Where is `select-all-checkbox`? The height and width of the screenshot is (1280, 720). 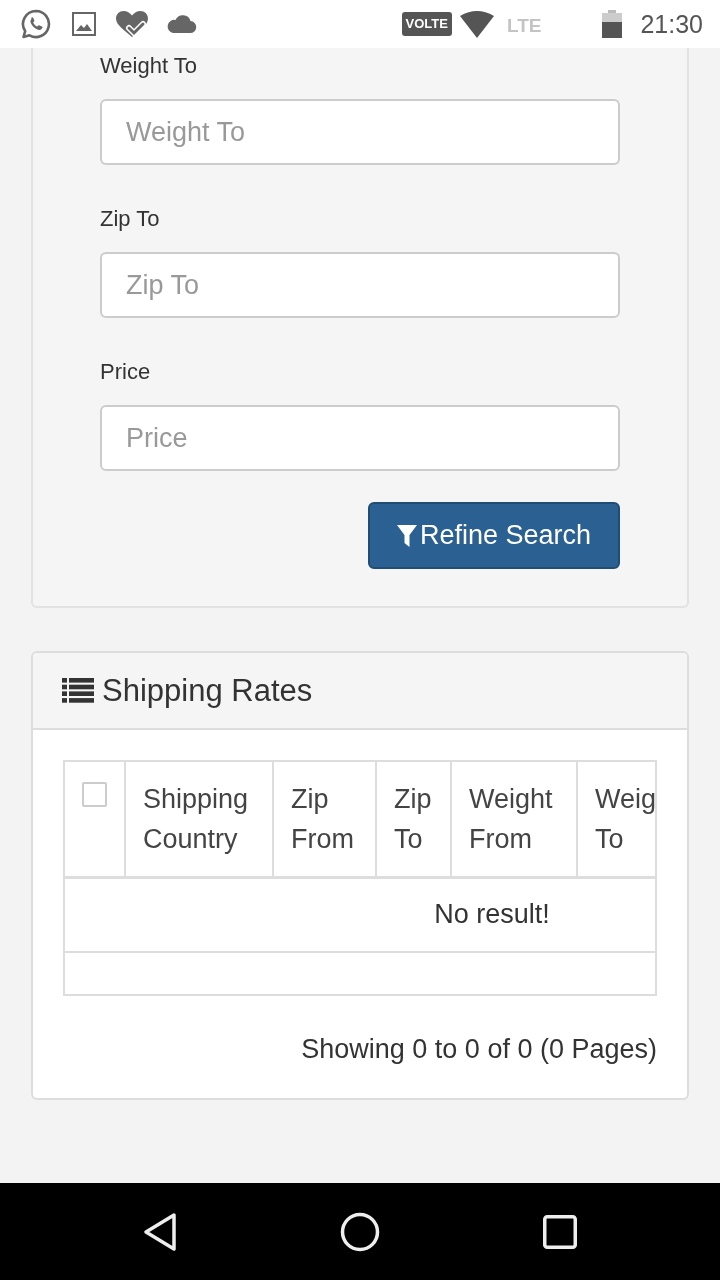
select-all-checkbox is located at coordinates (94, 794).